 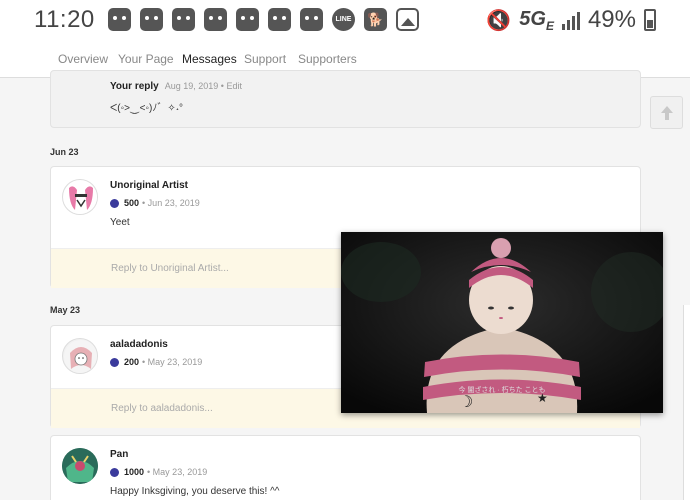 I want to click on tab-support: Support, so click(x=265, y=59).